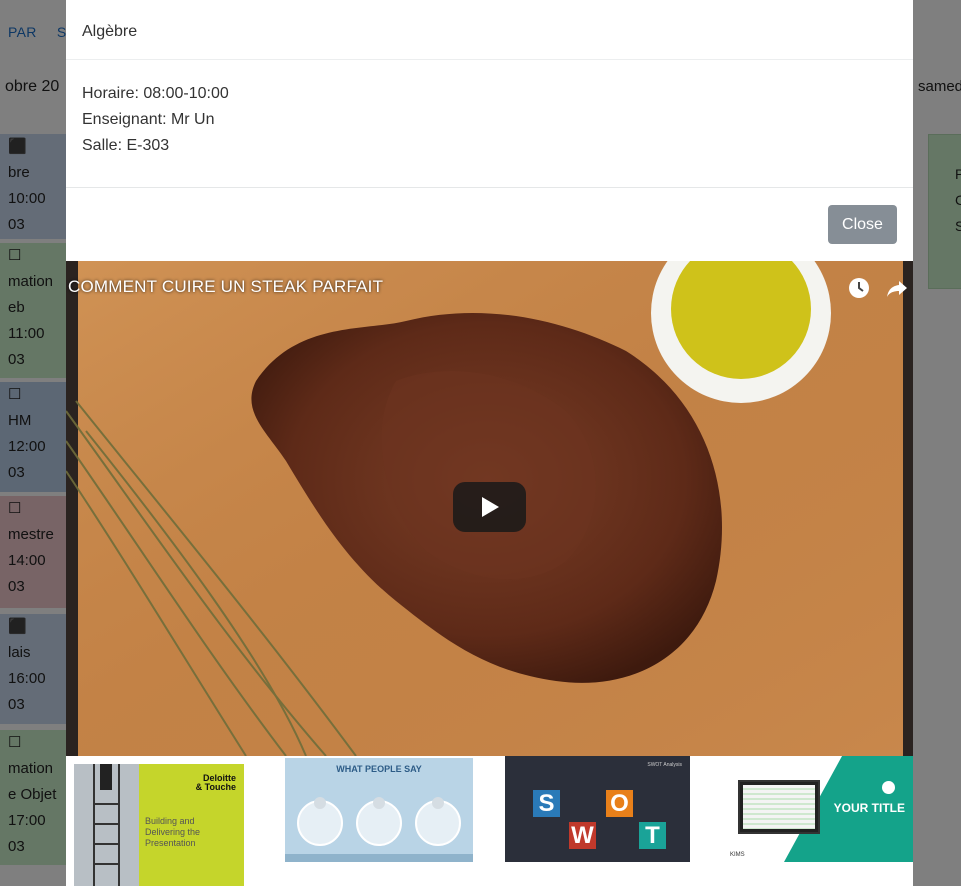  What do you see at coordinates (379, 858) in the screenshot?
I see `thumbnail-footer-bar` at bounding box center [379, 858].